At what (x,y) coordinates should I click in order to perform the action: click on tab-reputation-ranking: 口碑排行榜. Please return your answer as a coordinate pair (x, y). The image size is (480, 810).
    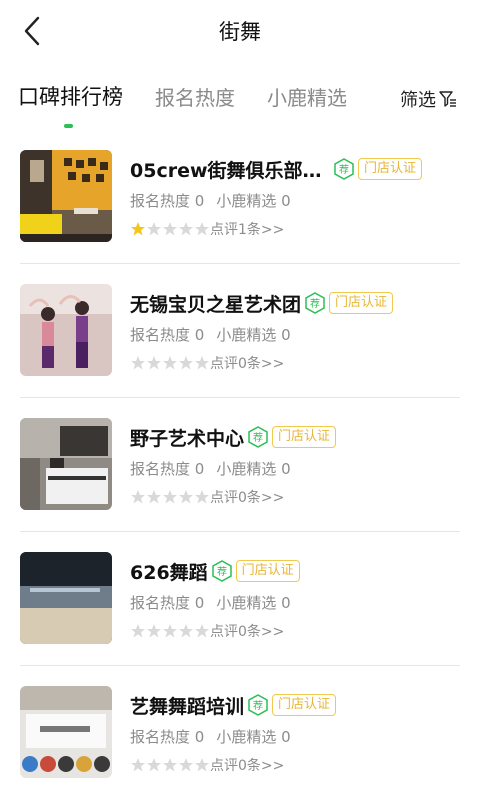
    Looking at the image, I should click on (70, 96).